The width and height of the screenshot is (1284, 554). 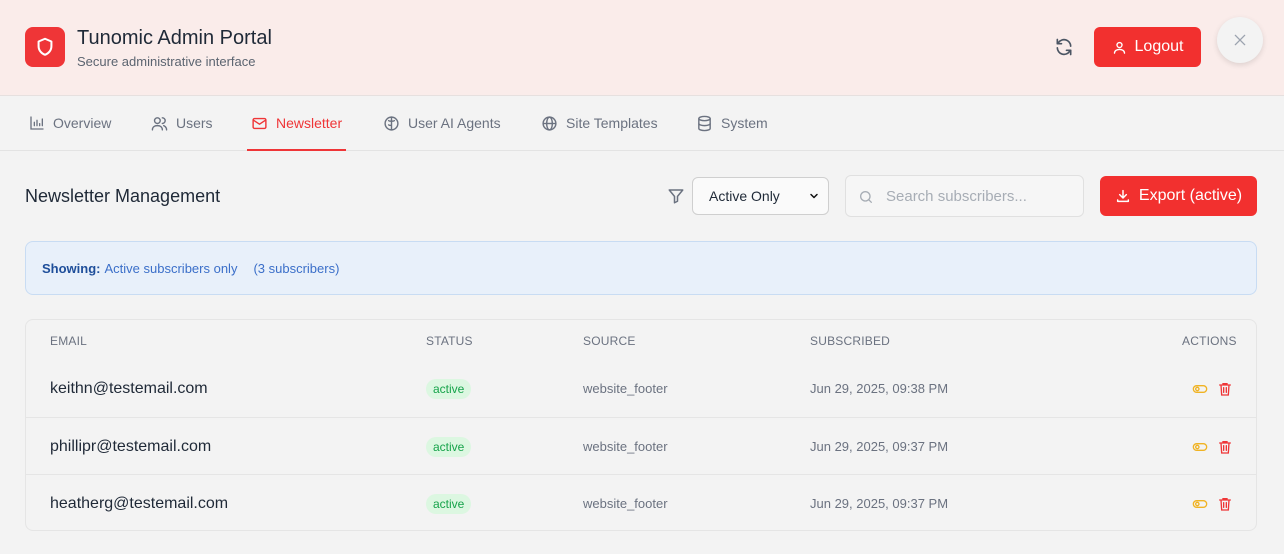 I want to click on tab-newsletter-label: Newsletter, so click(x=309, y=123).